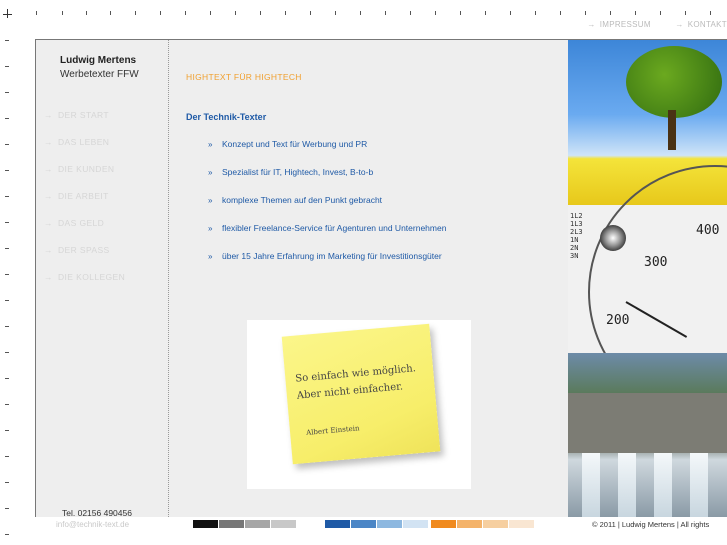 Image resolution: width=727 pixels, height=545 pixels. Describe the element at coordinates (576, 236) in the screenshot. I see `gauge-small-labels: 1L2 1L3 2L3 1N 2N 3N` at that location.